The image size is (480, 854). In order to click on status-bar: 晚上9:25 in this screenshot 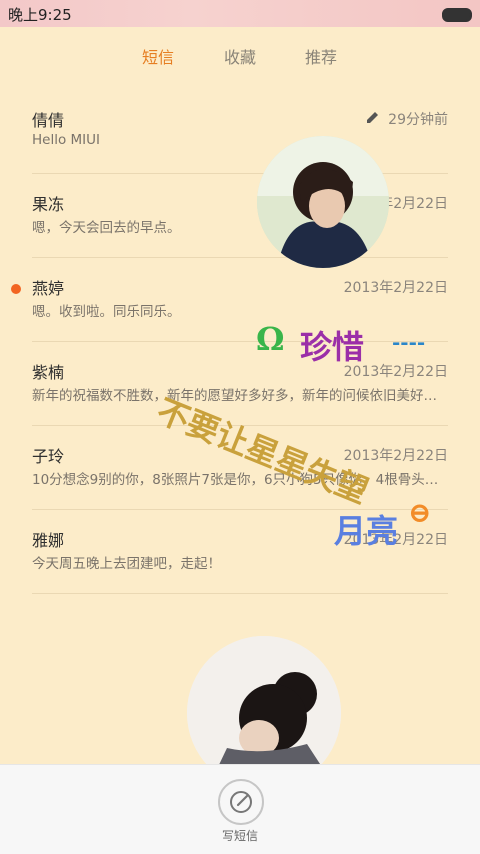, I will do `click(240, 13)`.